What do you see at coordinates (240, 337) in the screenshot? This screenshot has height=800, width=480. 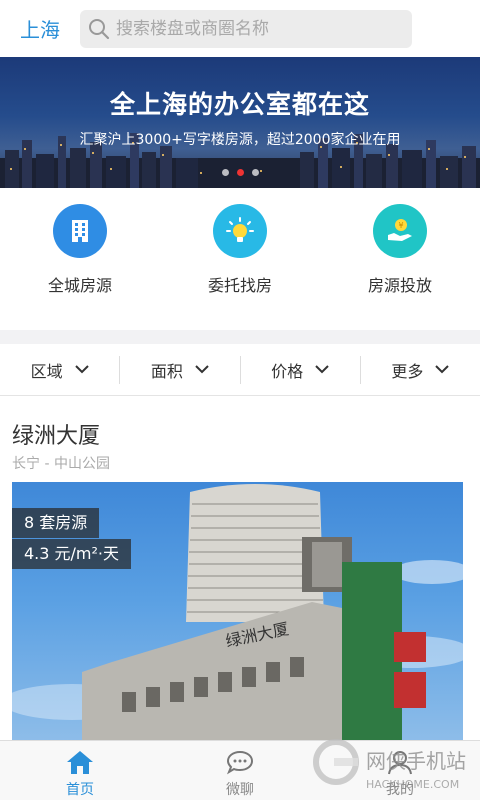 I see `section-divider` at bounding box center [240, 337].